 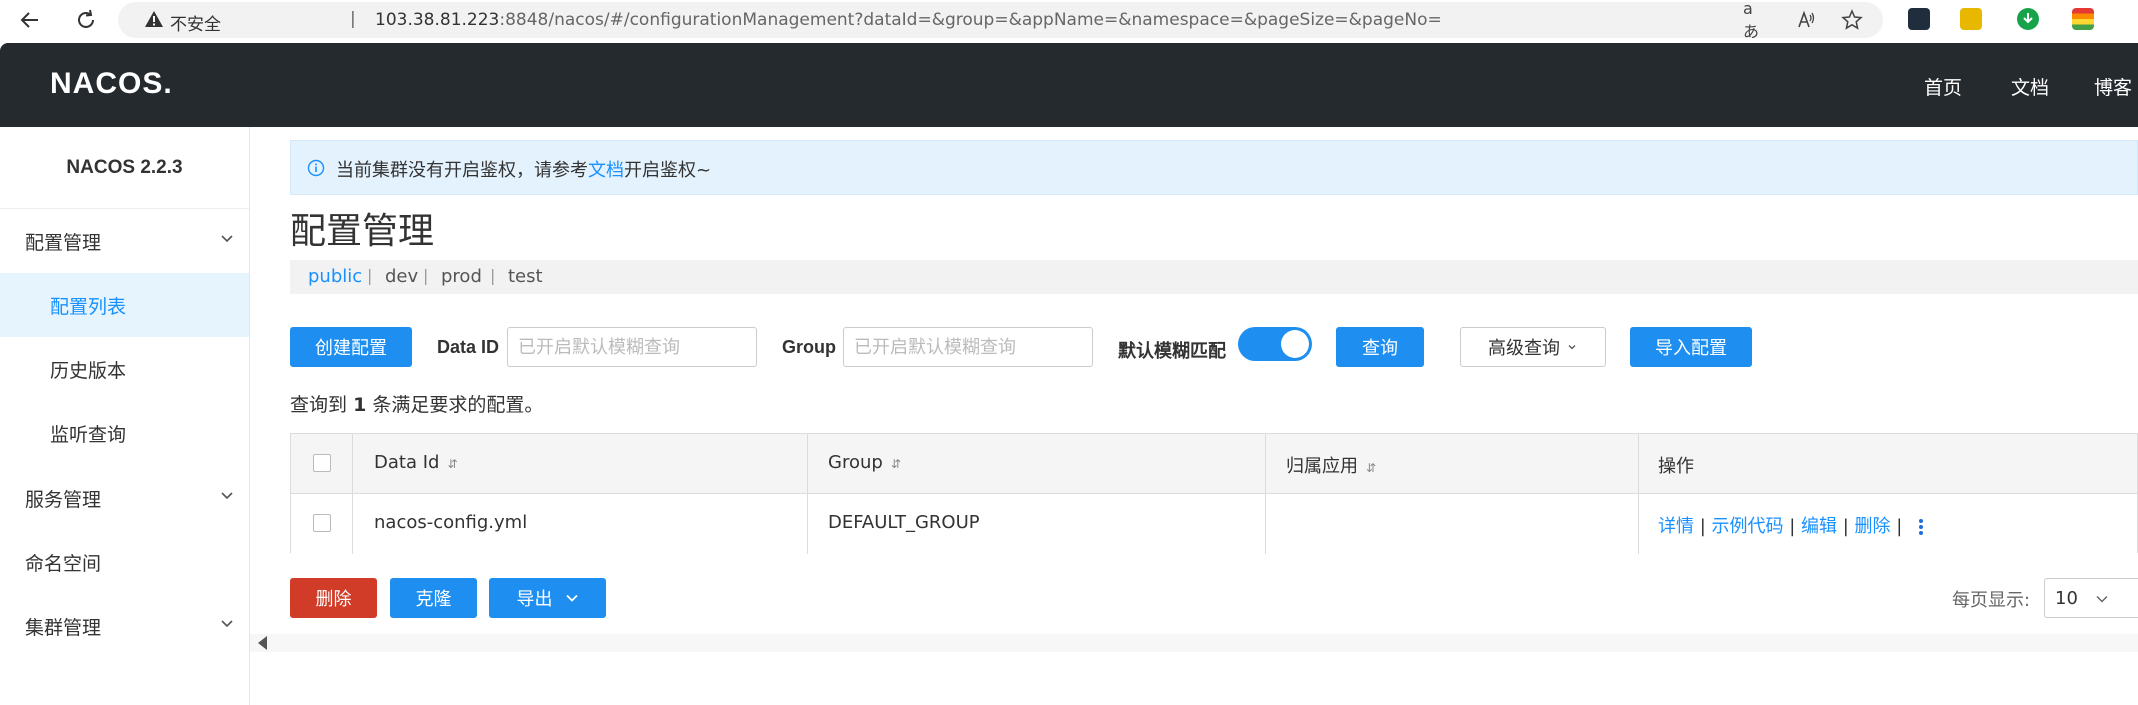 I want to click on namespace-test: test, so click(x=525, y=276).